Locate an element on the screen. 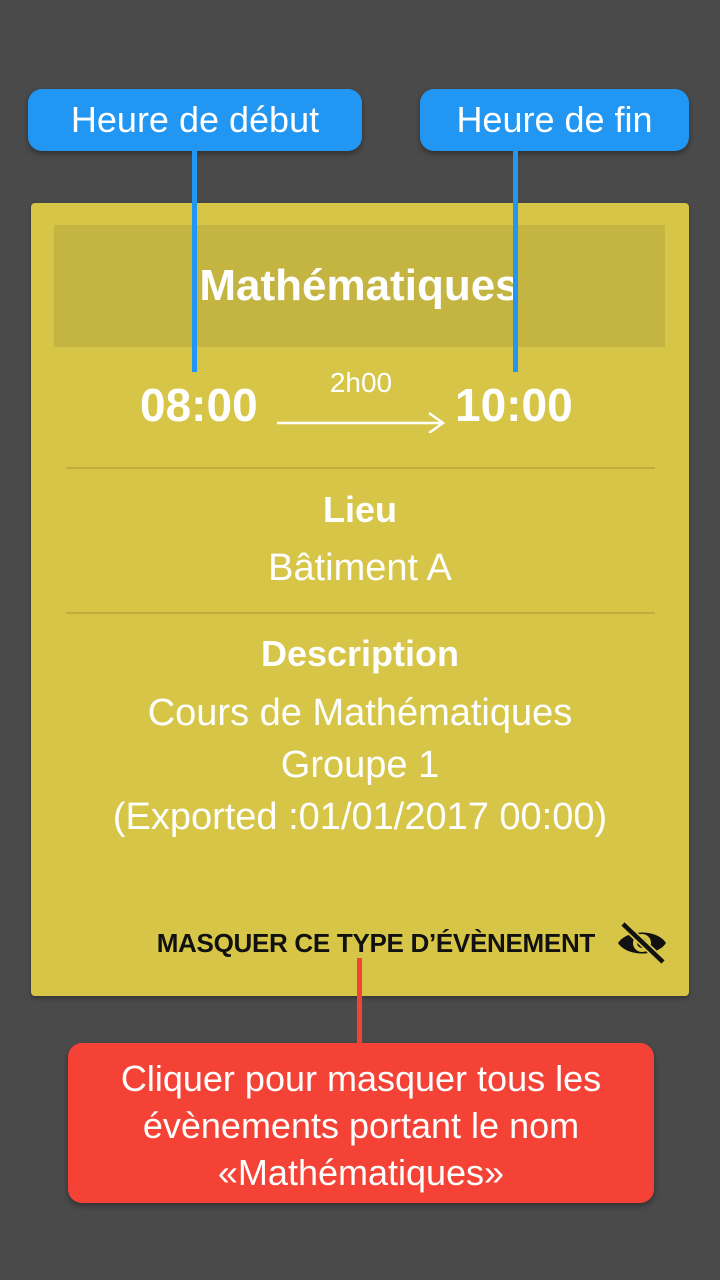 This screenshot has width=720, height=1280. annotation-end-time: Heure de fin is located at coordinates (554, 120).